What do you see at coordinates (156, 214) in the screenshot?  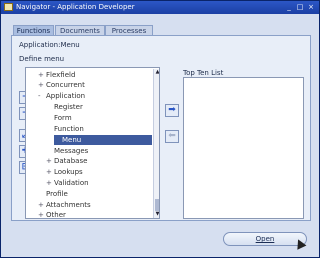 I see `scroll-down-icon: ▼` at bounding box center [156, 214].